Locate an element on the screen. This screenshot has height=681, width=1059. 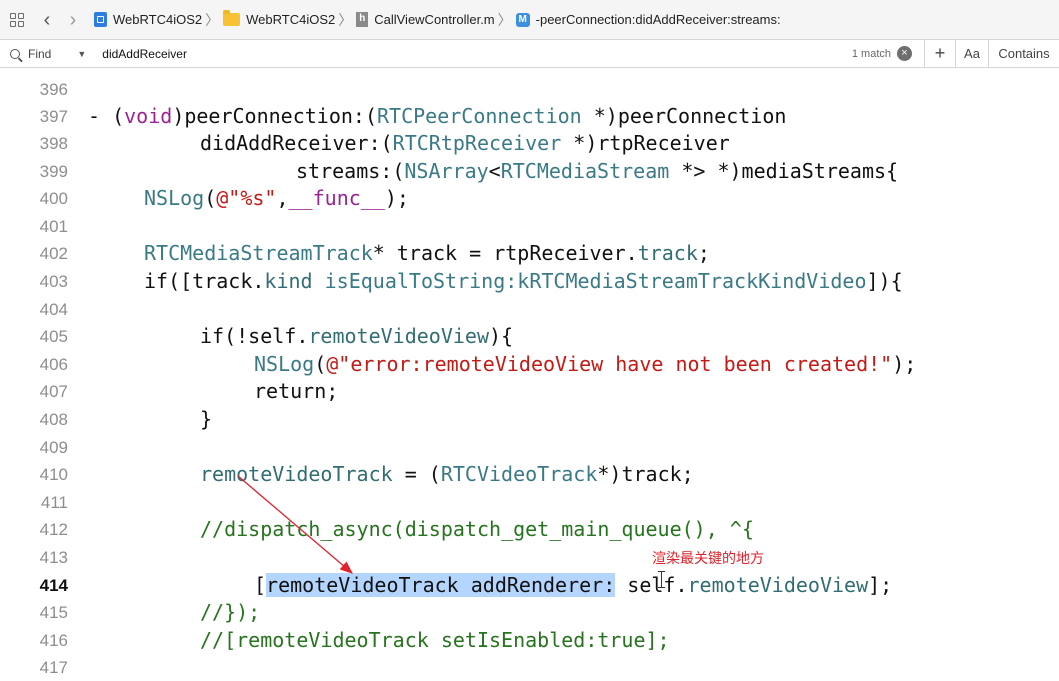
annotation-arrow-icon is located at coordinates (295, 524).